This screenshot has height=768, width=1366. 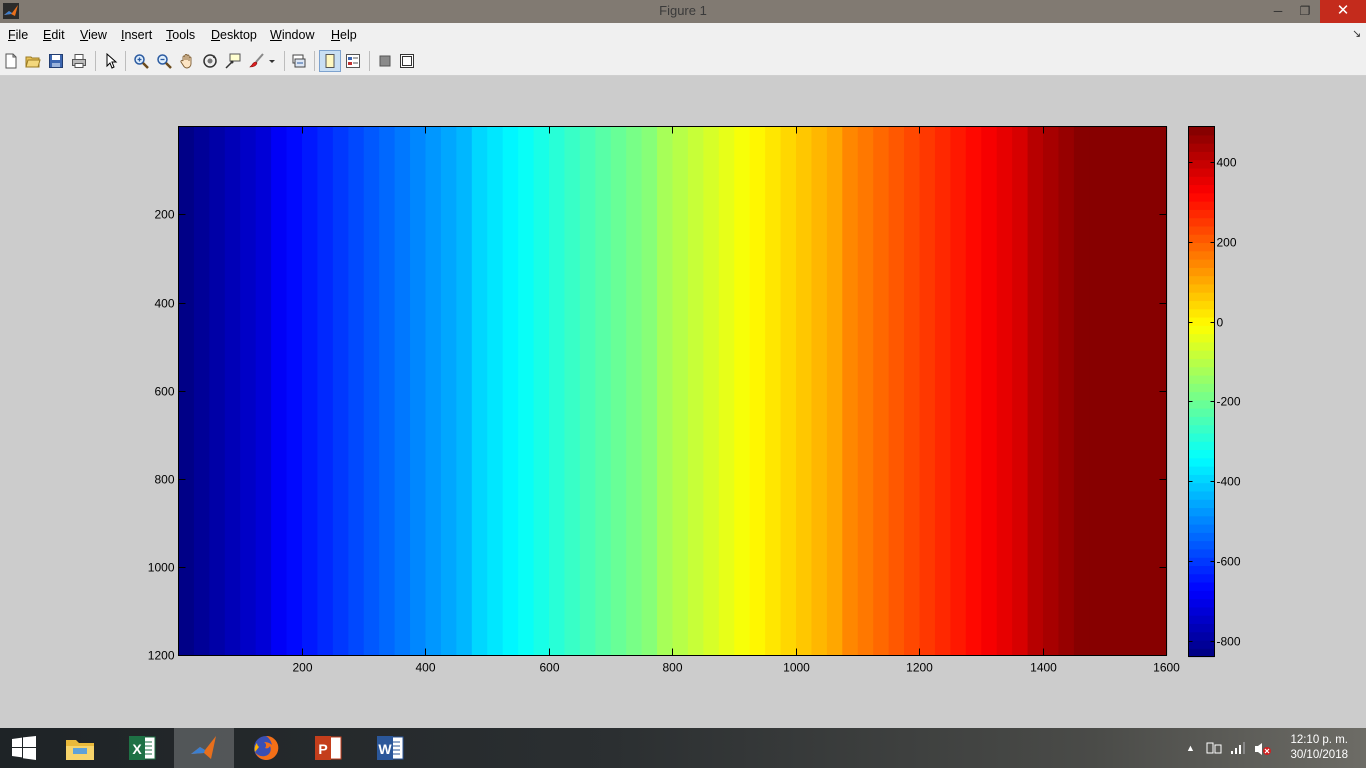 What do you see at coordinates (11, 61) in the screenshot?
I see `new-figure-icon` at bounding box center [11, 61].